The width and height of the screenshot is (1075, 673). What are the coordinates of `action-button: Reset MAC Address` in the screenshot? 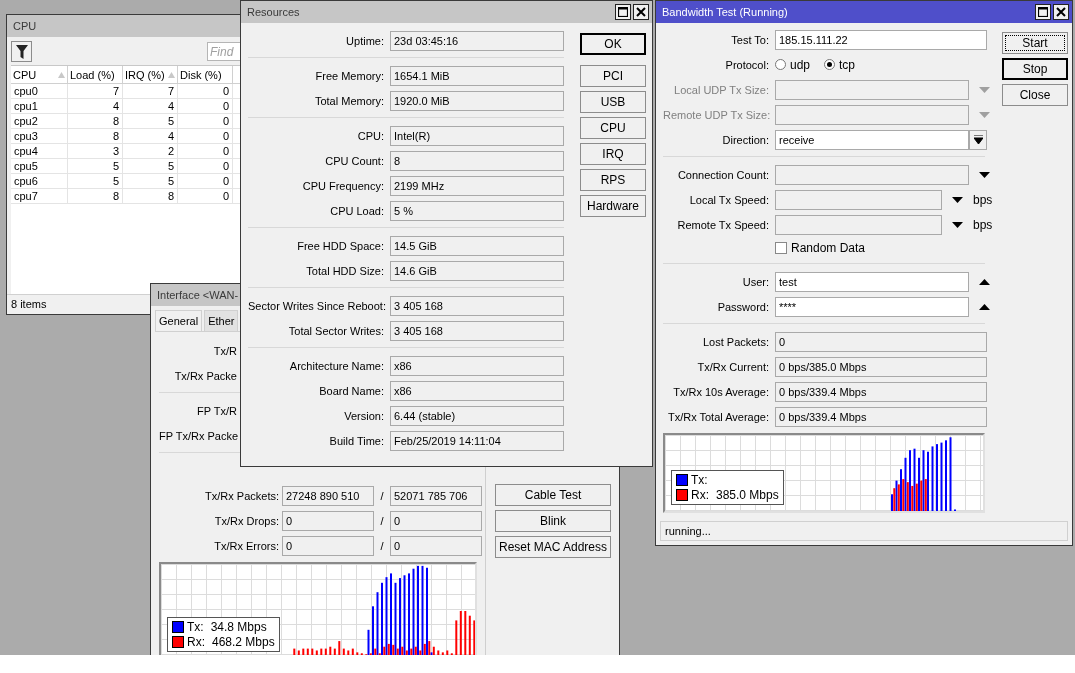 It's located at (553, 547).